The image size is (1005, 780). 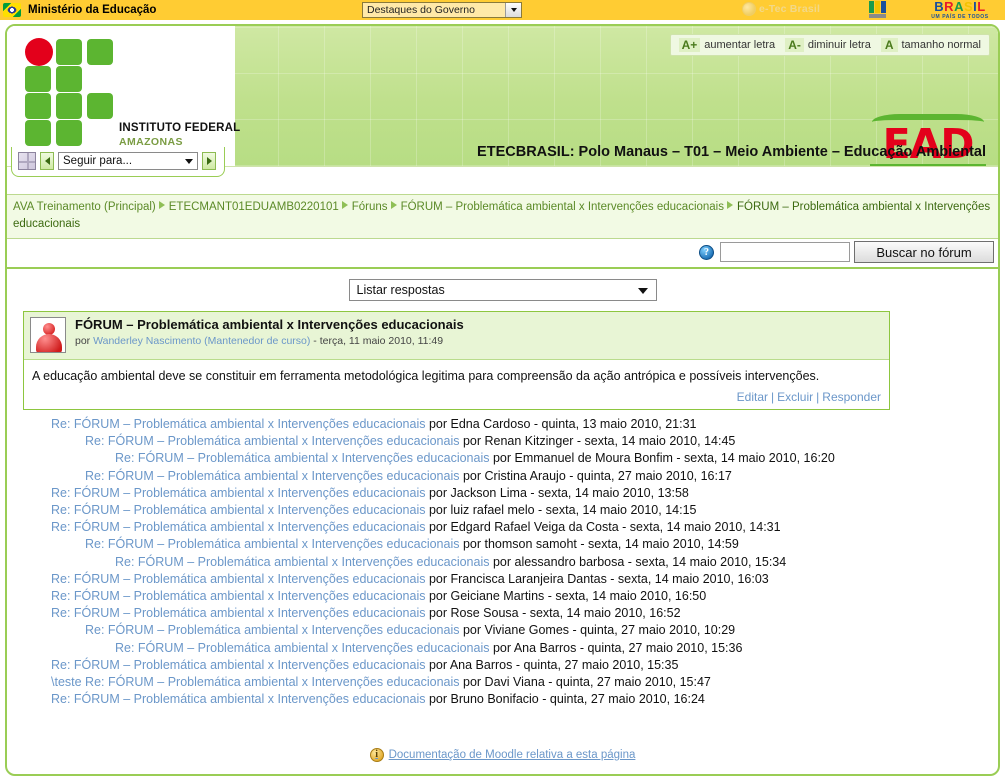 I want to click on reply-date: - sexta, 14 maio 2010, 16:03, so click(x=687, y=578).